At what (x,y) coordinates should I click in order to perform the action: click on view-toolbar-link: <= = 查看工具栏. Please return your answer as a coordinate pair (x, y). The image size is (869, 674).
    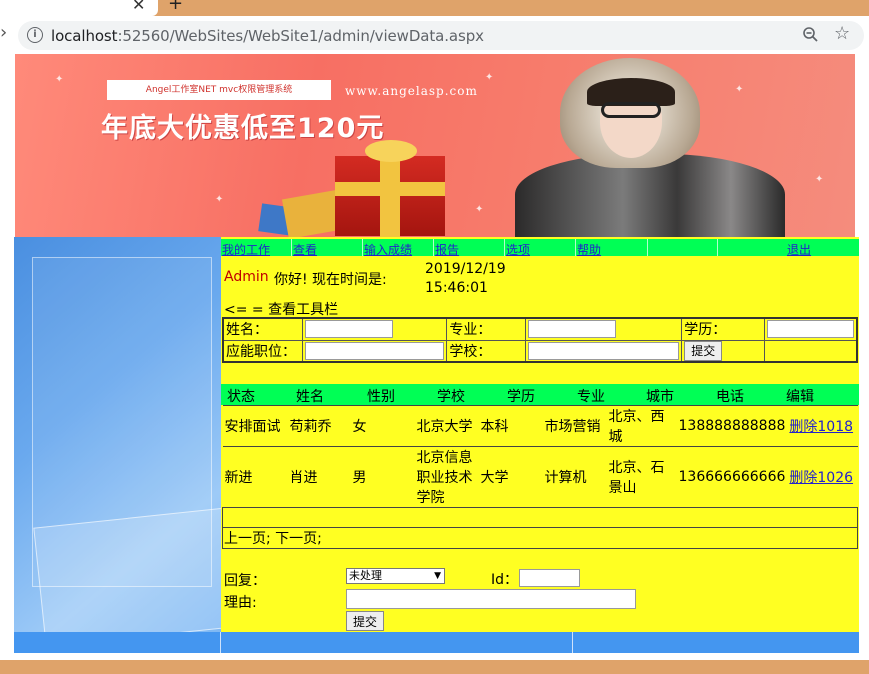
    Looking at the image, I should click on (281, 309).